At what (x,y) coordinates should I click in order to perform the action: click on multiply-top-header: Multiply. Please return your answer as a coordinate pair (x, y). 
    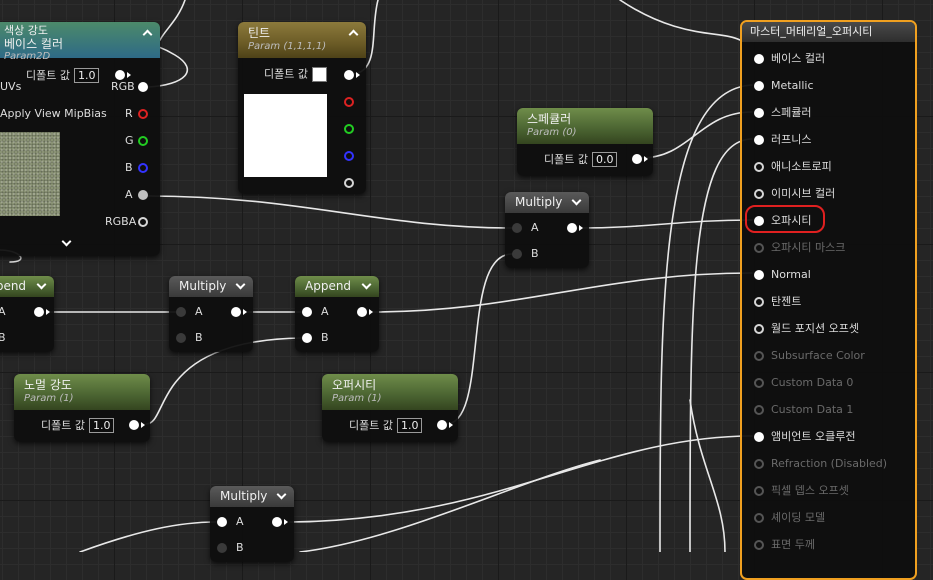
    Looking at the image, I should click on (547, 202).